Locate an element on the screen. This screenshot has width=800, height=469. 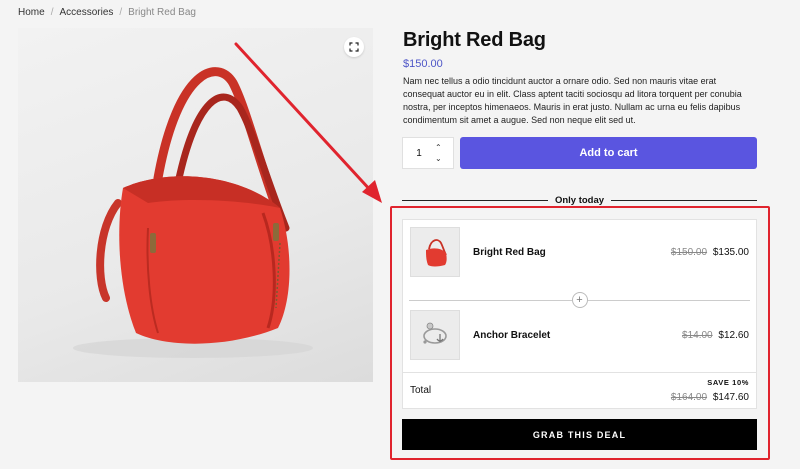
quantity-value: 1 is located at coordinates (419, 153).